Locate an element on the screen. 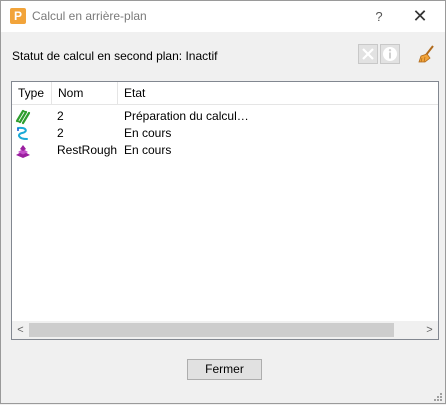 This screenshot has height=405, width=446. help-button: ? is located at coordinates (379, 16).